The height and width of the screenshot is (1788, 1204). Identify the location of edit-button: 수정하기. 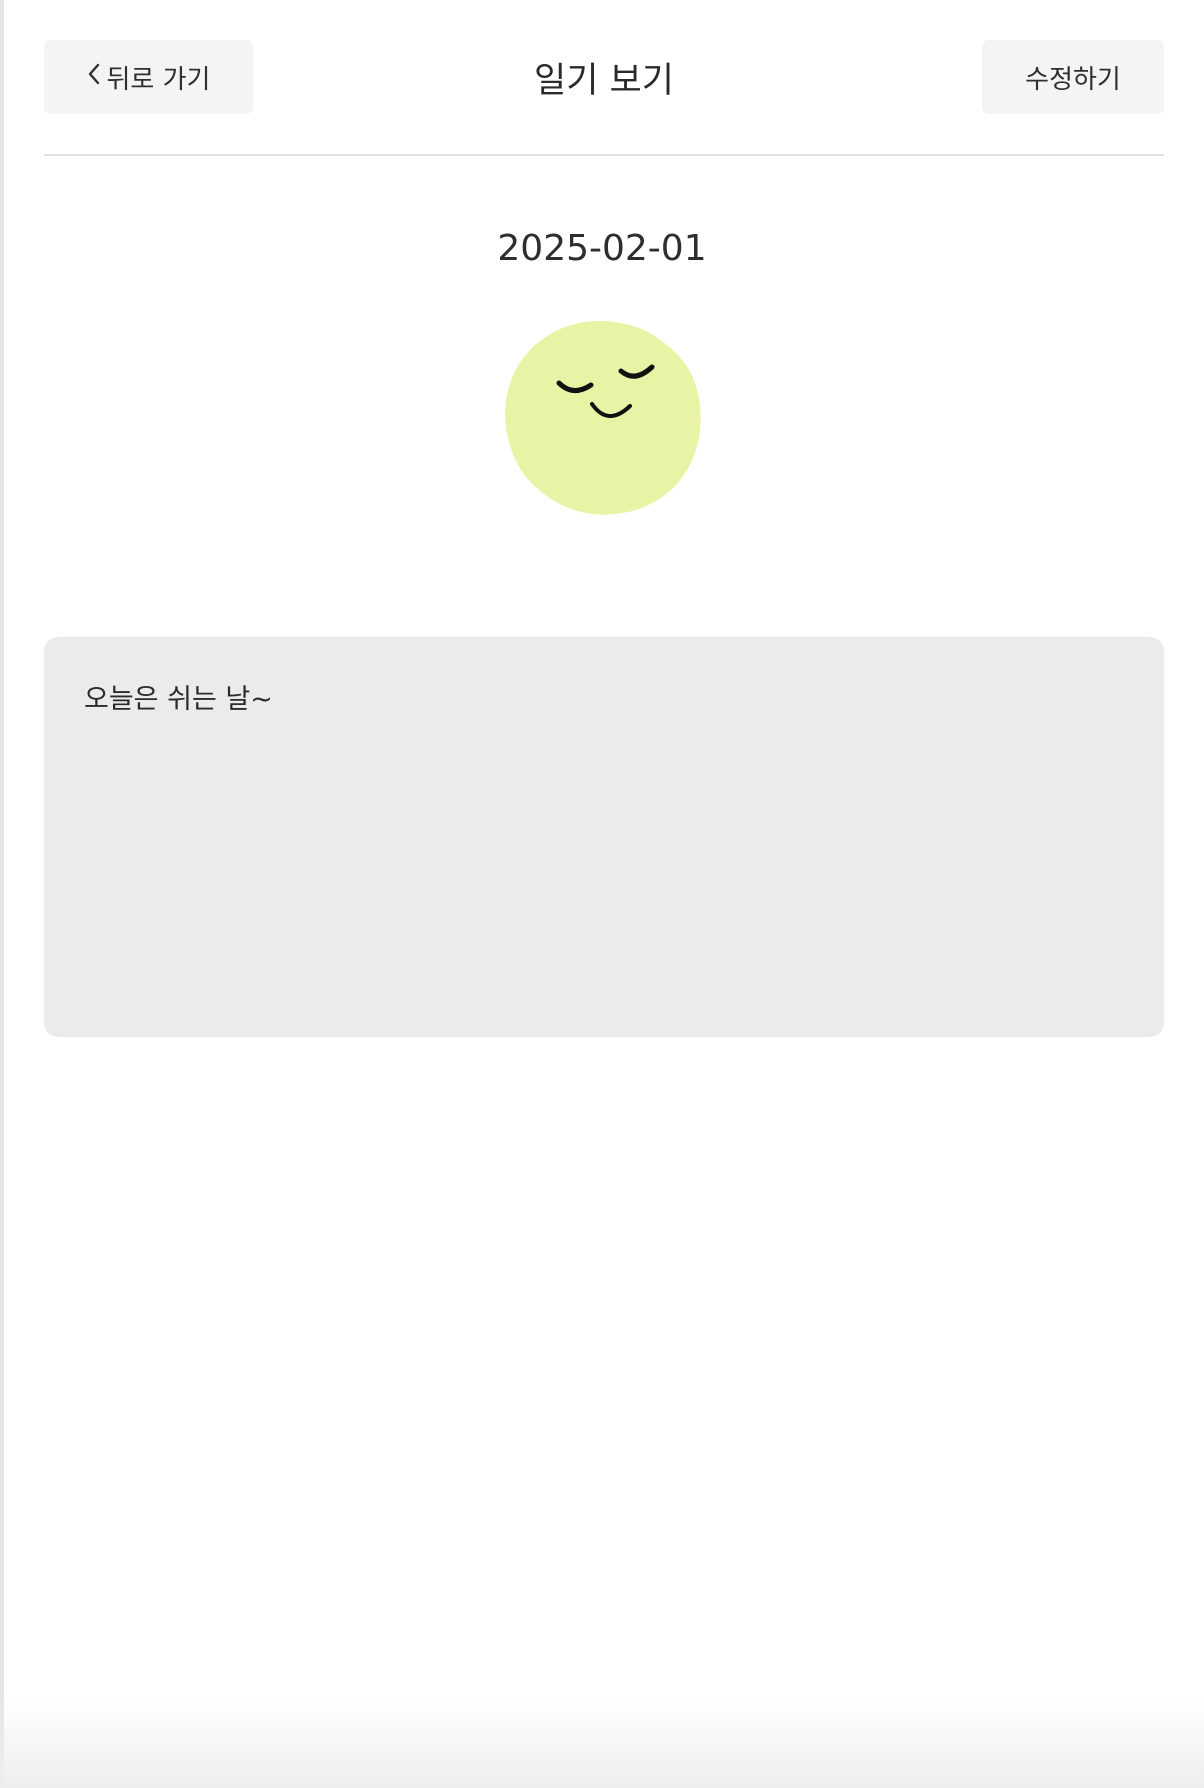
(1073, 77).